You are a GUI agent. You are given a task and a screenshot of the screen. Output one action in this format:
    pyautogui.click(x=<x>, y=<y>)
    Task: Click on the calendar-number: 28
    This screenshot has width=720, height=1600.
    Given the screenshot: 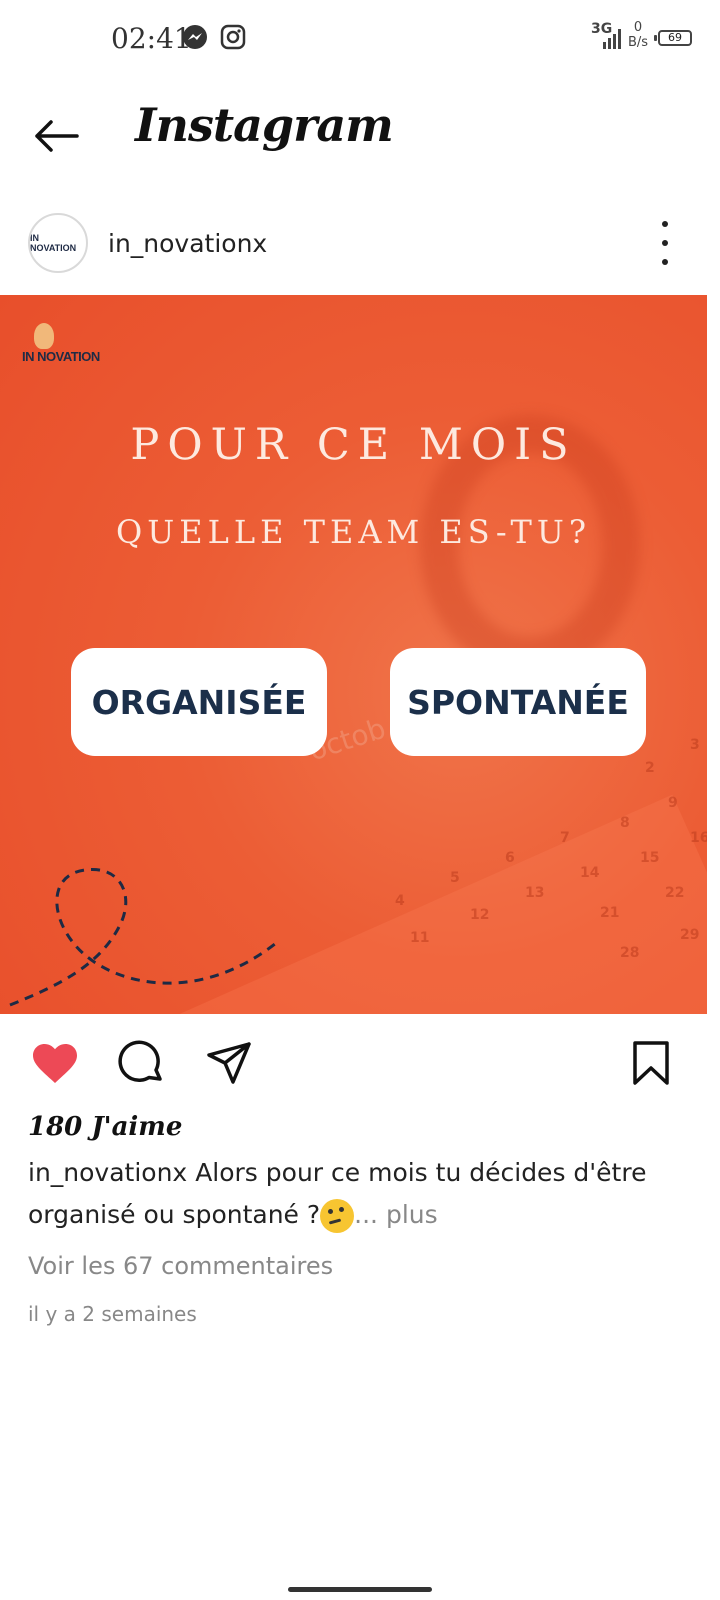 What is the action you would take?
    pyautogui.click(x=630, y=953)
    